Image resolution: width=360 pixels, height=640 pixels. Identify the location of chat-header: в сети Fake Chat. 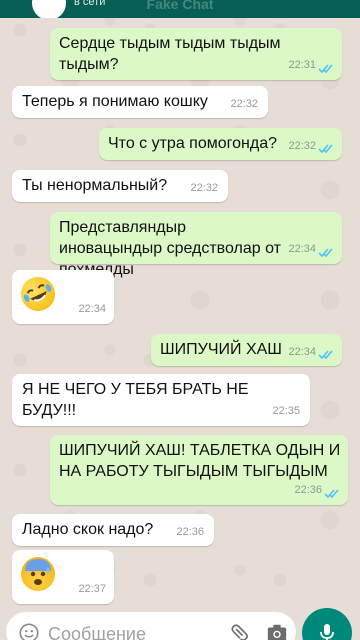
(180, 9).